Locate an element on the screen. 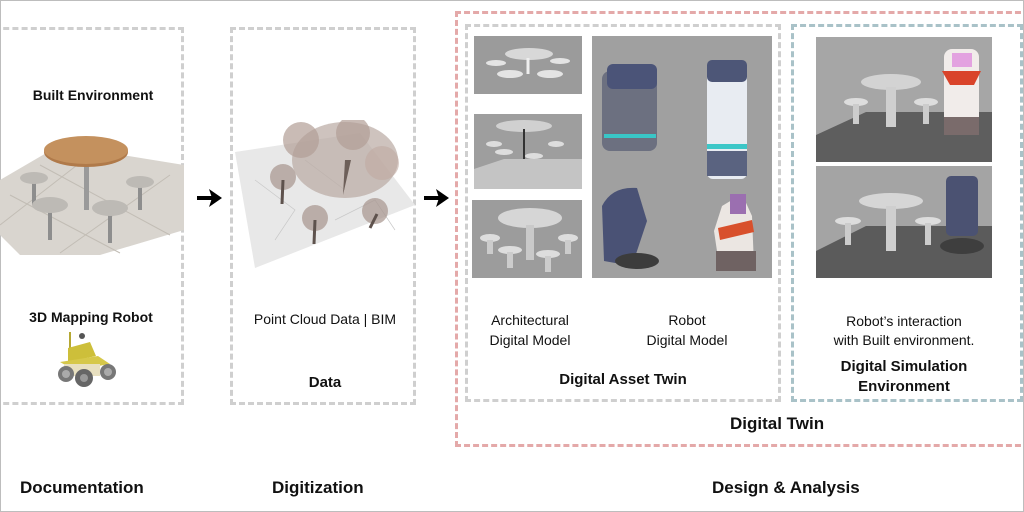 The height and width of the screenshot is (512, 1024). data-box-title: Data is located at coordinates (325, 382).